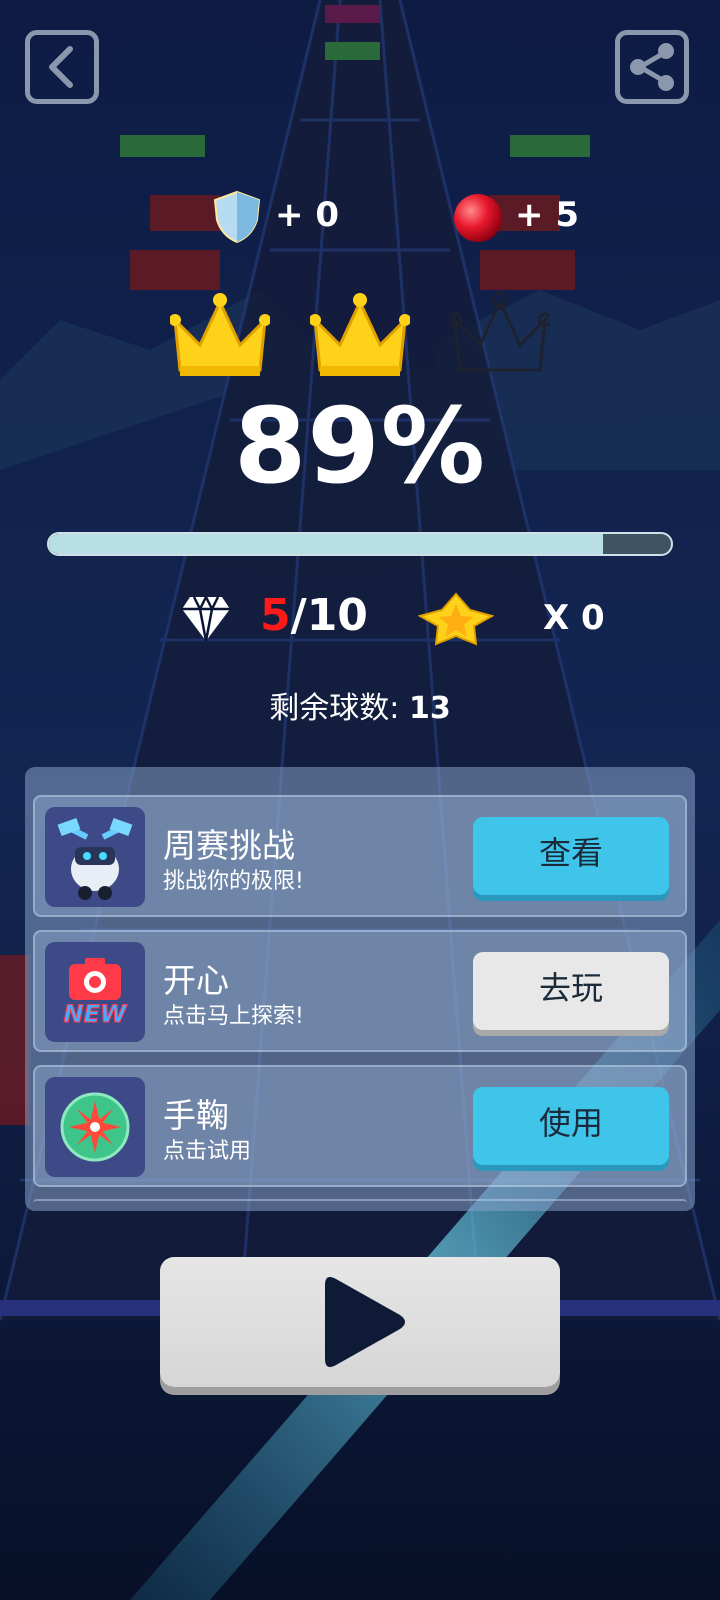  I want to click on chevron-left-icon, so click(61, 67).